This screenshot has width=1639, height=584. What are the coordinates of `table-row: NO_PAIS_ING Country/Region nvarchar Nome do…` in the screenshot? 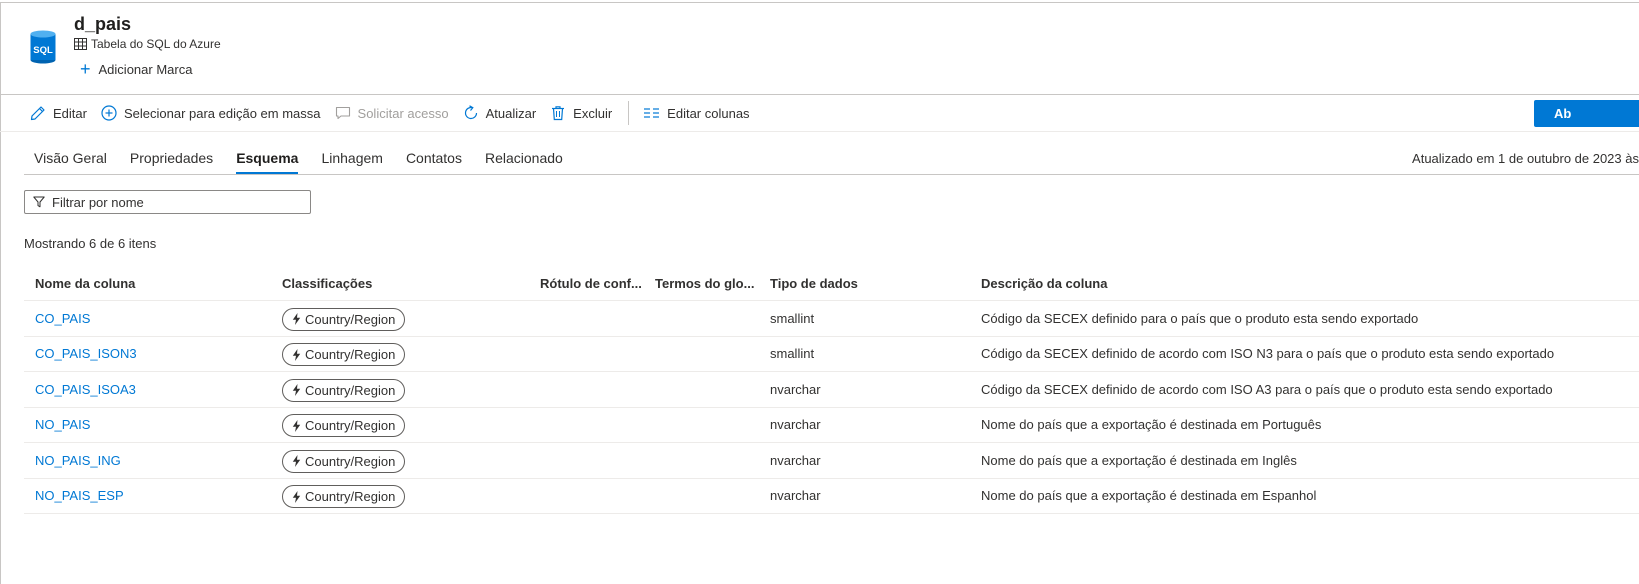 It's located at (831, 461).